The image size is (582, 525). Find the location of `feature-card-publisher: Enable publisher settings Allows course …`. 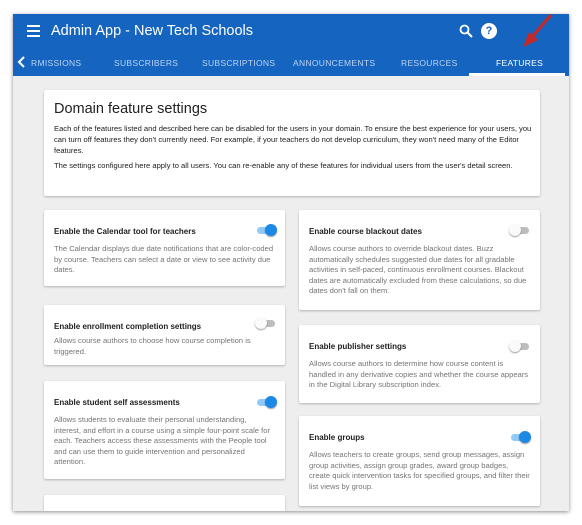

feature-card-publisher: Enable publisher settings Allows course … is located at coordinates (419, 364).